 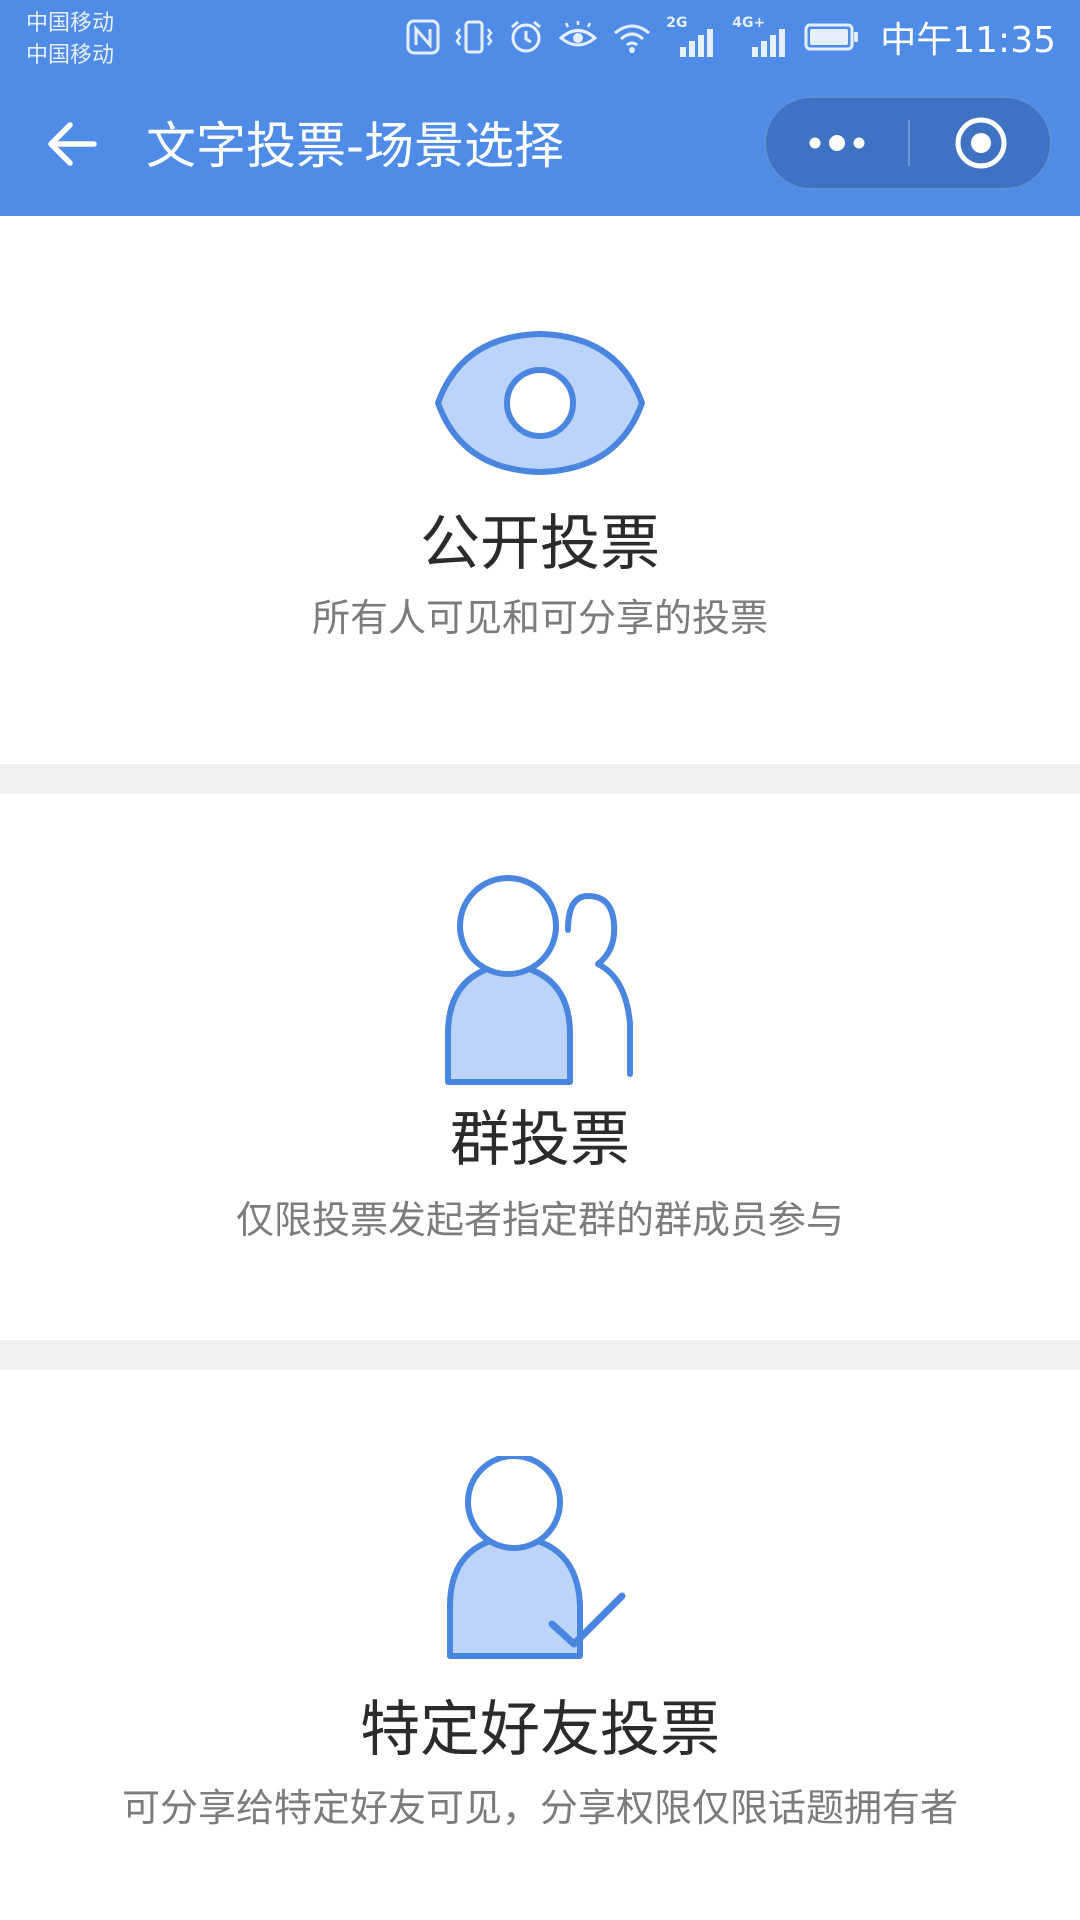 I want to click on more-dots-icon, so click(x=837, y=143).